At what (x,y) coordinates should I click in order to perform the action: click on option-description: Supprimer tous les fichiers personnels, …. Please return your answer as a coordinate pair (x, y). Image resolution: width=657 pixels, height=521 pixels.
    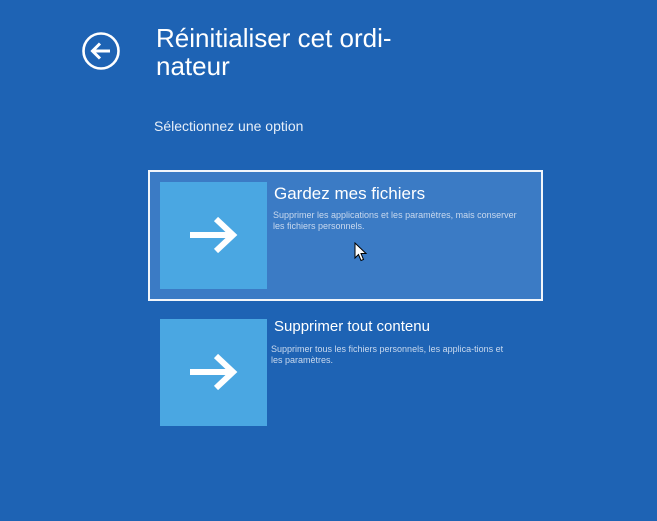
    Looking at the image, I should click on (387, 354).